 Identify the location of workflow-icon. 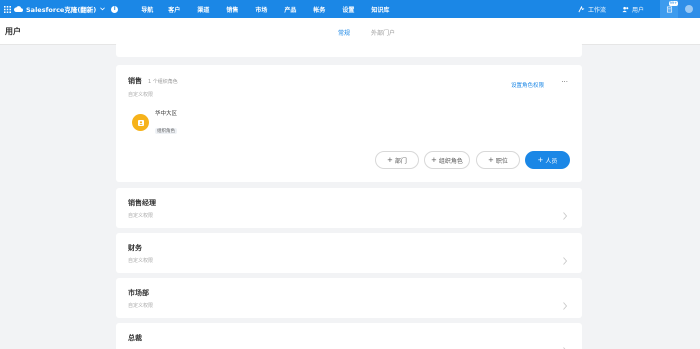
(581, 8).